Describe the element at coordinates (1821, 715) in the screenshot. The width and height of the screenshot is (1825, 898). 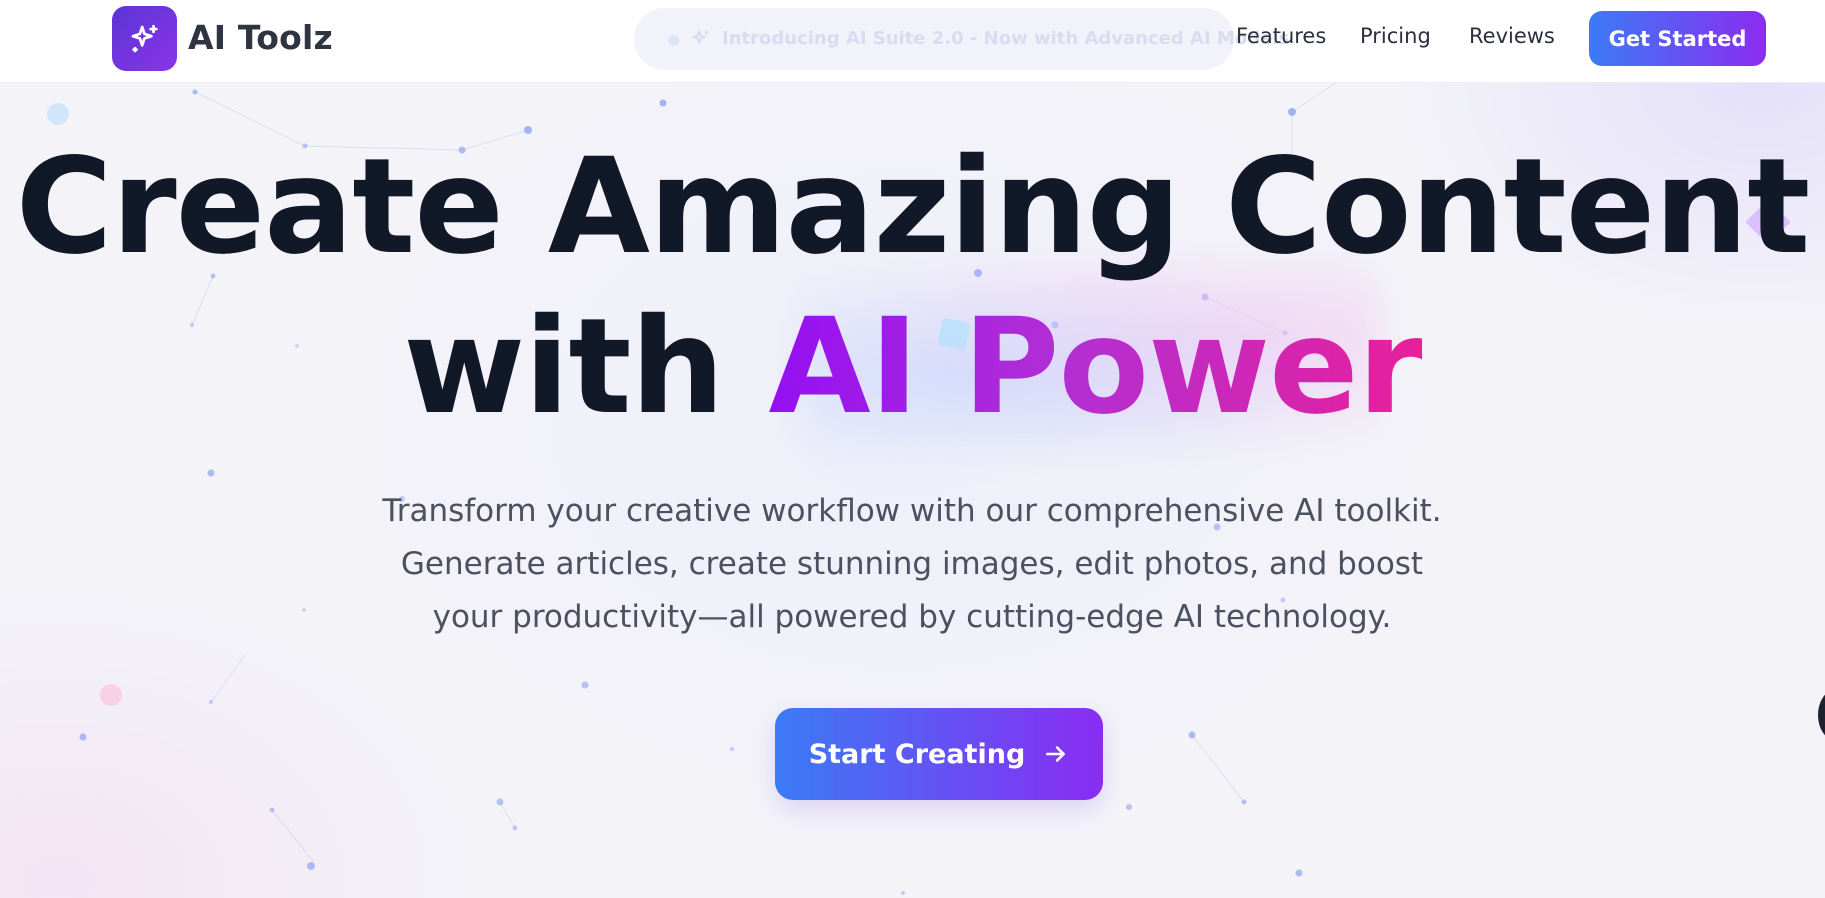
I see `floating-edge-circle` at that location.